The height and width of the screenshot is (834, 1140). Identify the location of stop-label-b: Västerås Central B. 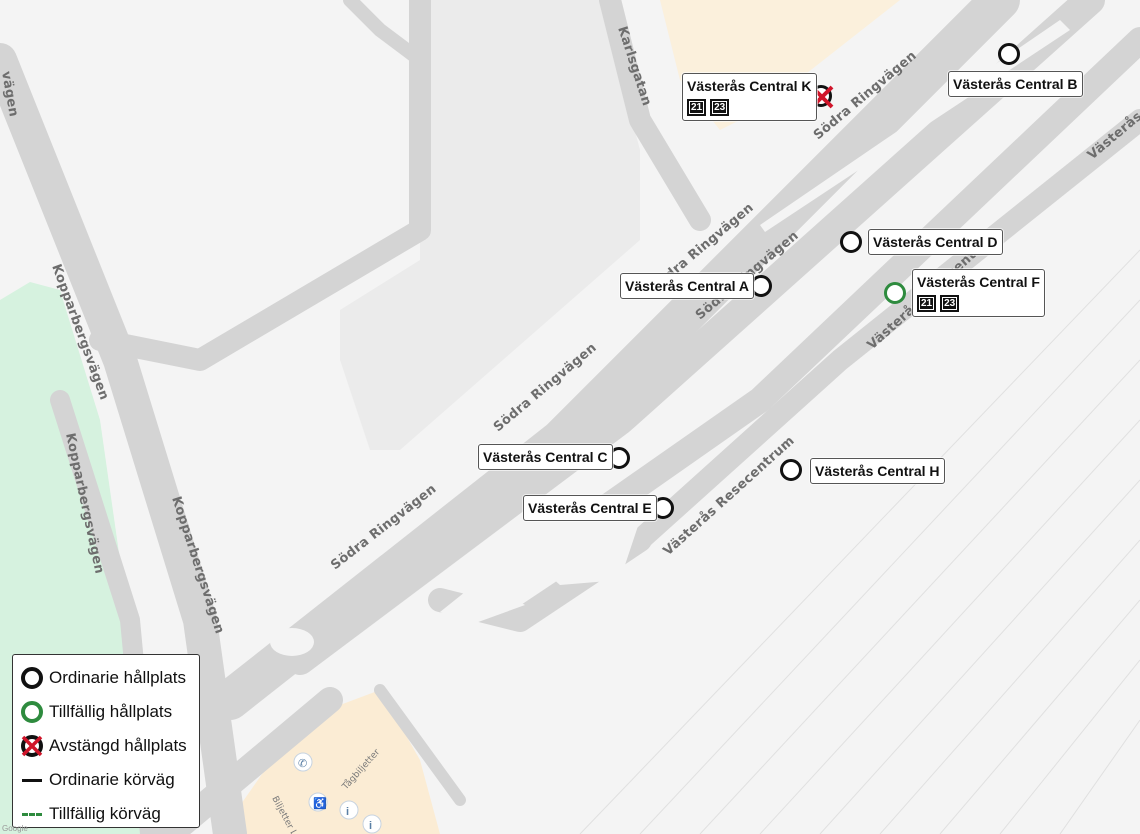
(1015, 84).